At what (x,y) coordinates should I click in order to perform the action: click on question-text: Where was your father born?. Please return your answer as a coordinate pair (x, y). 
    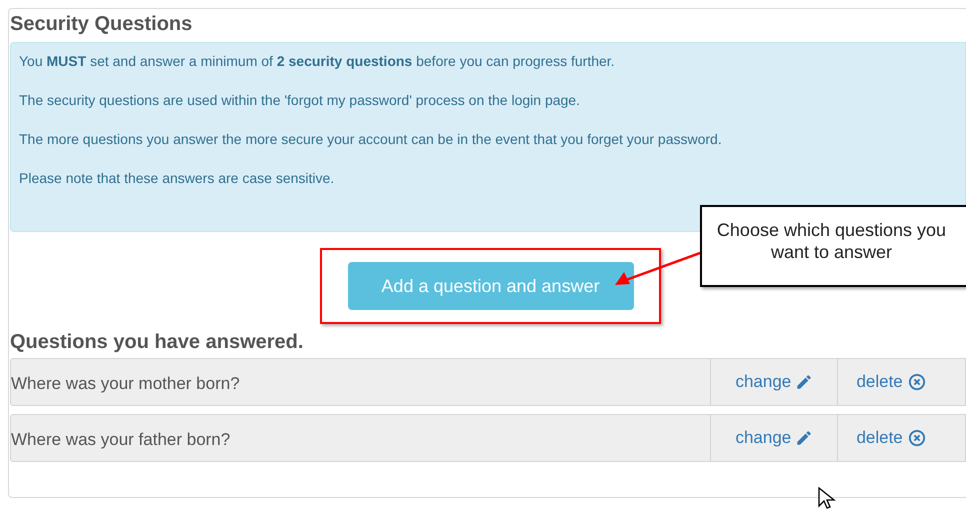
    Looking at the image, I should click on (121, 440).